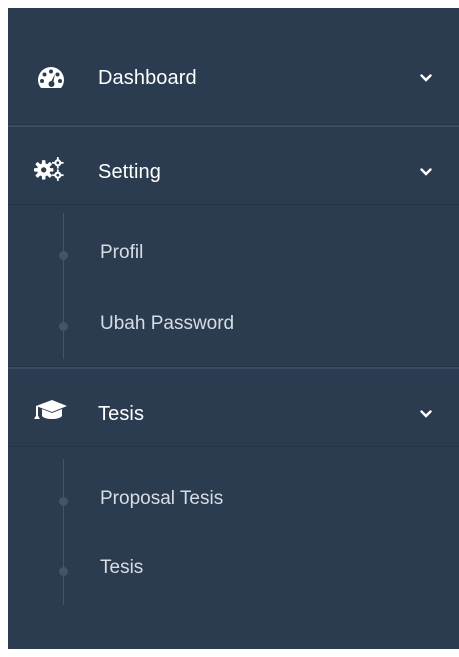 The width and height of the screenshot is (459, 657). Describe the element at coordinates (233, 249) in the screenshot. I see `submenu-item-profil: Profil` at that location.